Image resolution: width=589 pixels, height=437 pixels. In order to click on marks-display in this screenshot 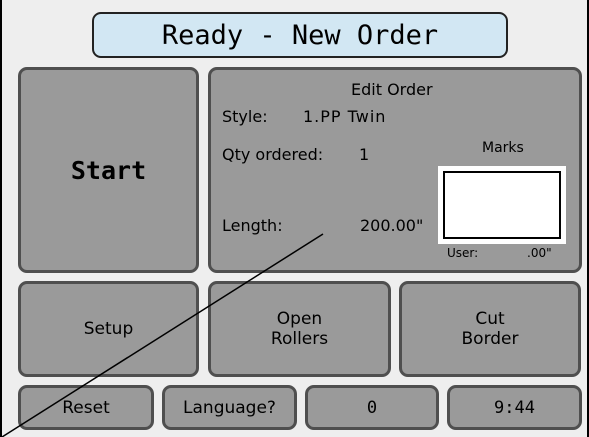, I will do `click(502, 205)`.